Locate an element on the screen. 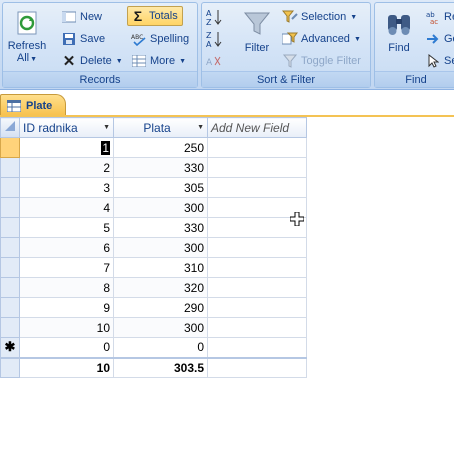 The width and height of the screenshot is (454, 457). find-button: Find is located at coordinates (399, 31).